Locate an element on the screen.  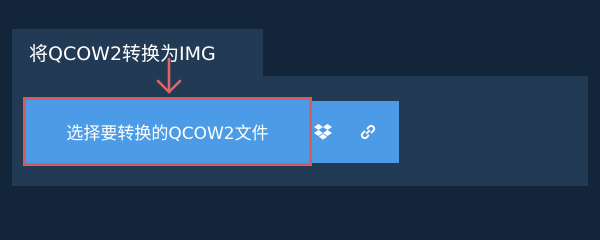
dropbox-icon is located at coordinates (323, 132).